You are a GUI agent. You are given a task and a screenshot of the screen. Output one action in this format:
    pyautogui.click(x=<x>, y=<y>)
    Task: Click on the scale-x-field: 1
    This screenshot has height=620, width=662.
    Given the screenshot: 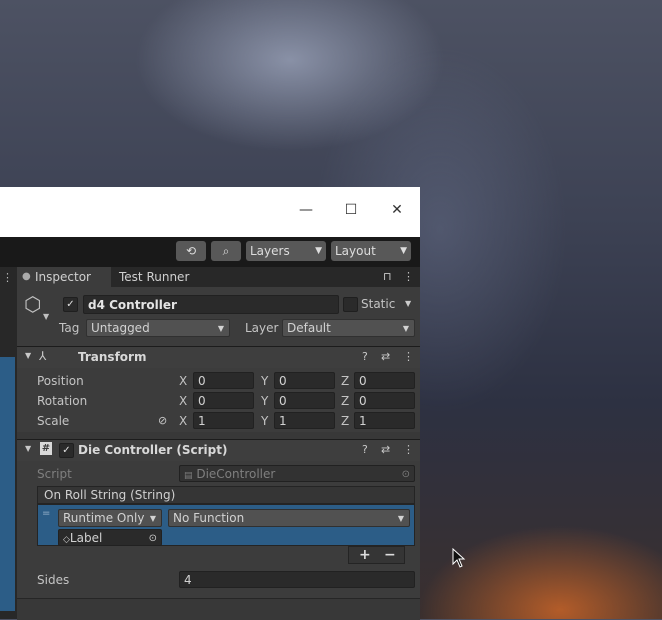 What is the action you would take?
    pyautogui.click(x=223, y=420)
    